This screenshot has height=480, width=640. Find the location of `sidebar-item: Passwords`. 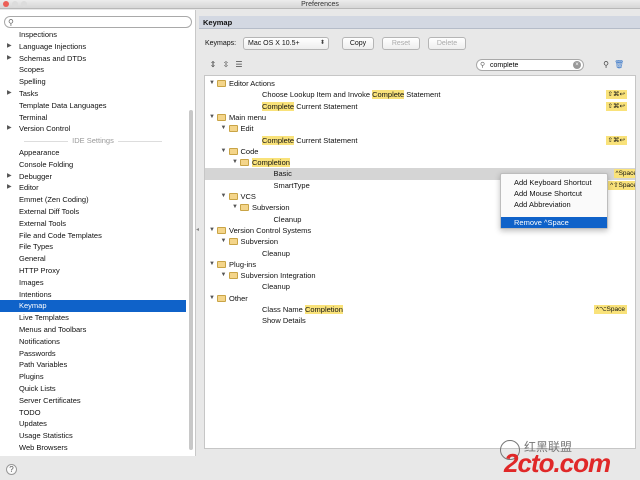

sidebar-item: Passwords is located at coordinates (93, 354).